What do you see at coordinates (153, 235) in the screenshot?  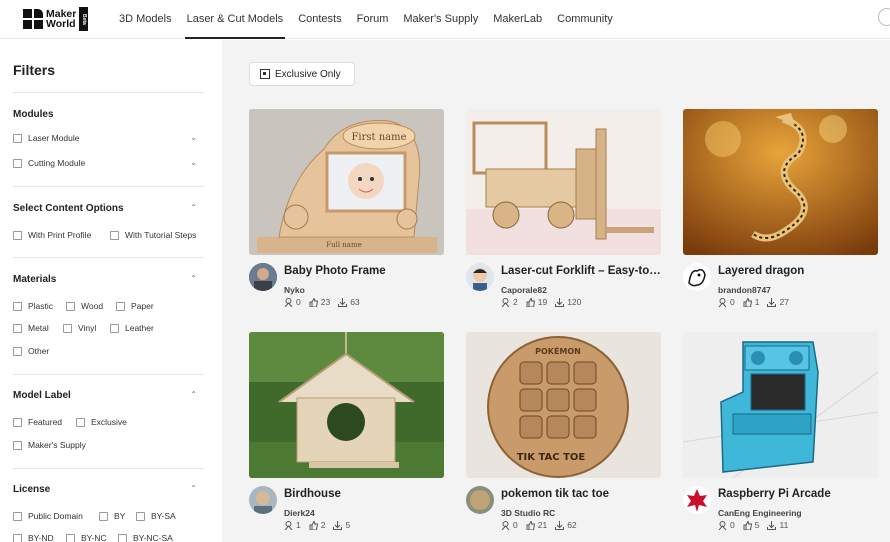 I see `checkbox-tutorial-steps: With Tutorial Steps` at bounding box center [153, 235].